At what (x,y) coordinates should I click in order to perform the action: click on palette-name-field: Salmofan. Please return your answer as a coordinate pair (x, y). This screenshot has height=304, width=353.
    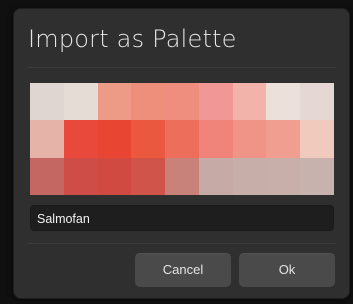
    Looking at the image, I should click on (182, 218).